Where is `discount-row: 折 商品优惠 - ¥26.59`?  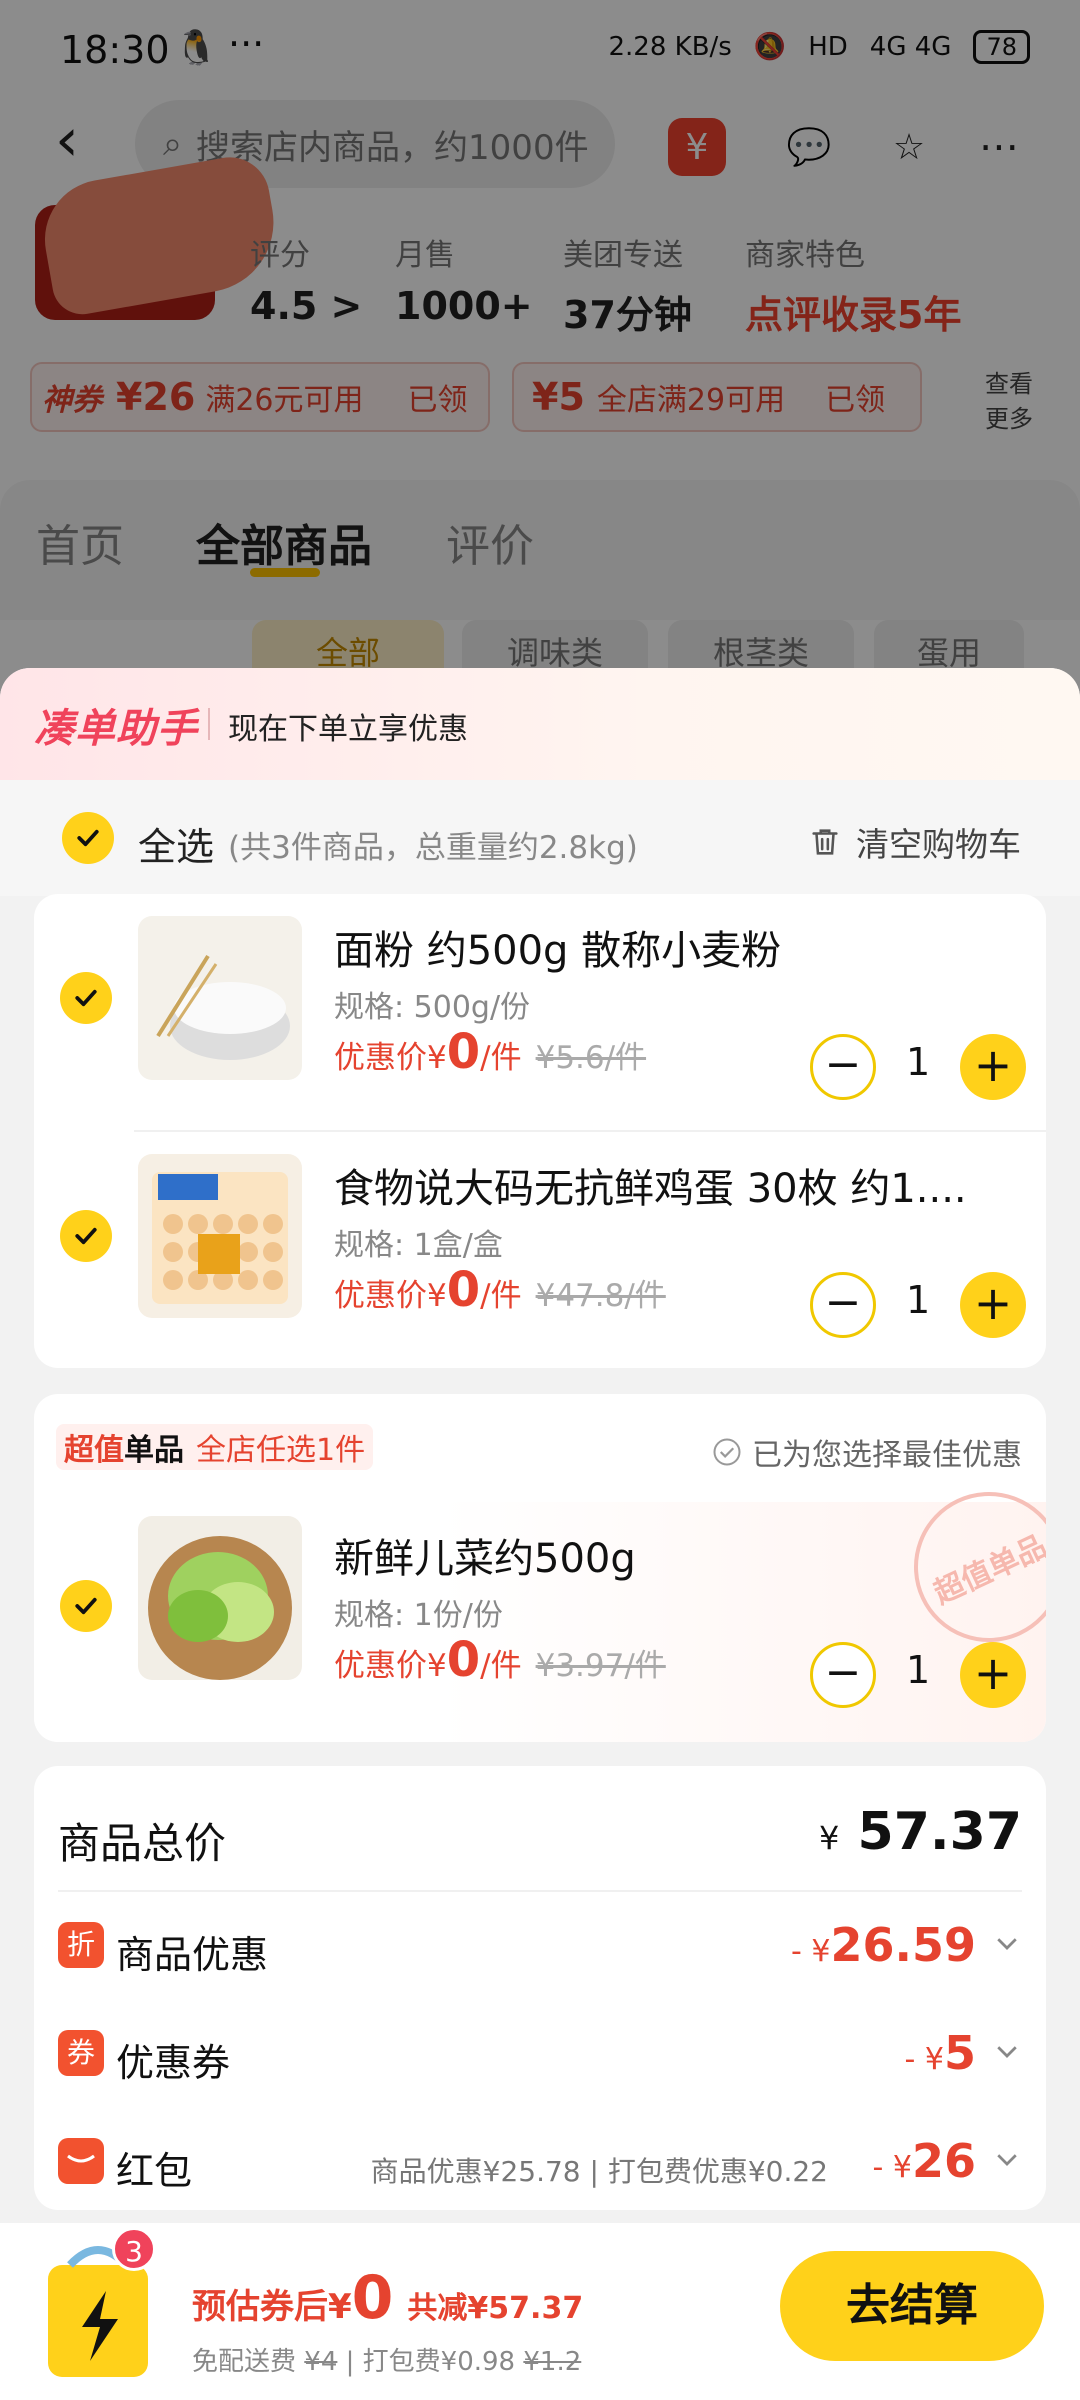
discount-row: 折 商品优惠 - ¥26.59 is located at coordinates (540, 1948).